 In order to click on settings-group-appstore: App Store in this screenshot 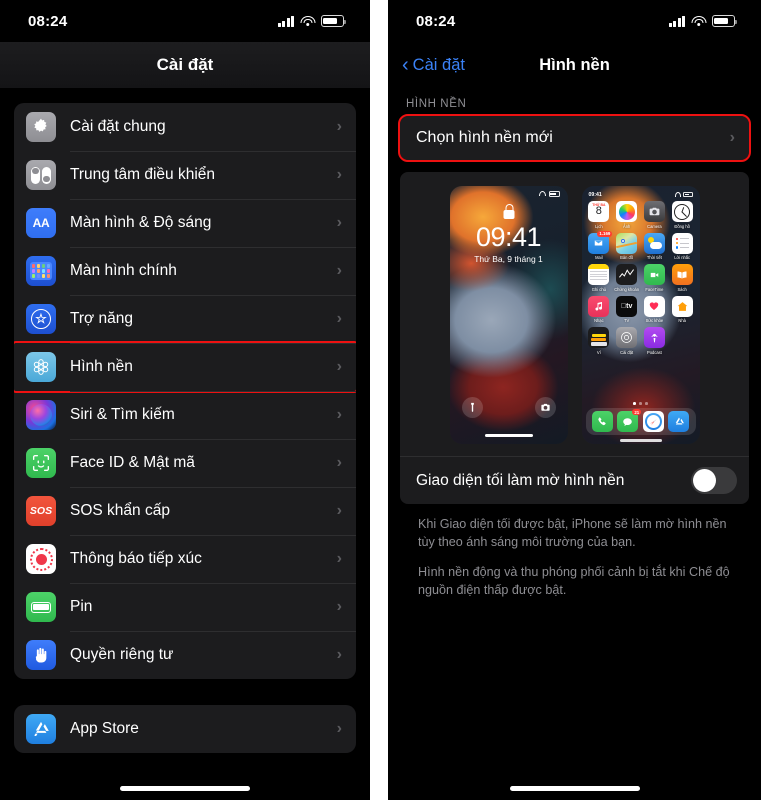, I will do `click(185, 729)`.